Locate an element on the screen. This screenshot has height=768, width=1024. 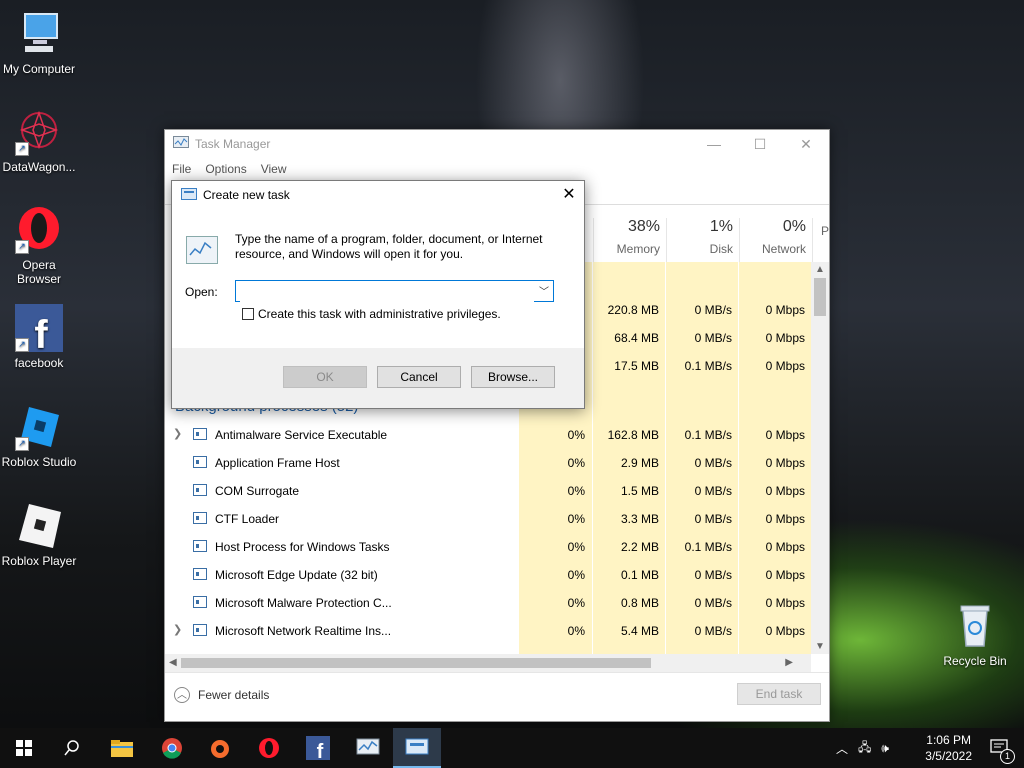
network-percent: 0% is located at coordinates (794, 226).